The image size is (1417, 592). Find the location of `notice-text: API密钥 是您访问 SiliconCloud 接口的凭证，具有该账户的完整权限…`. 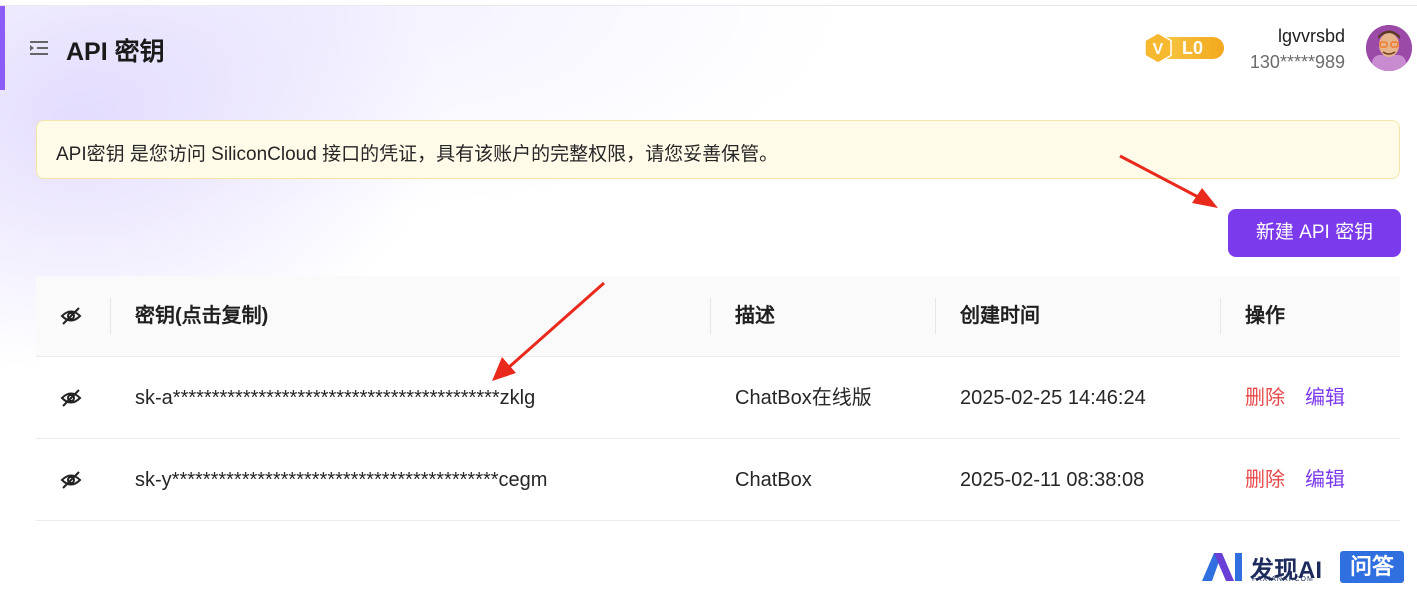

notice-text: API密钥 是您访问 SiliconCloud 接口的凭证，具有该账户的完整权限… is located at coordinates (417, 154).